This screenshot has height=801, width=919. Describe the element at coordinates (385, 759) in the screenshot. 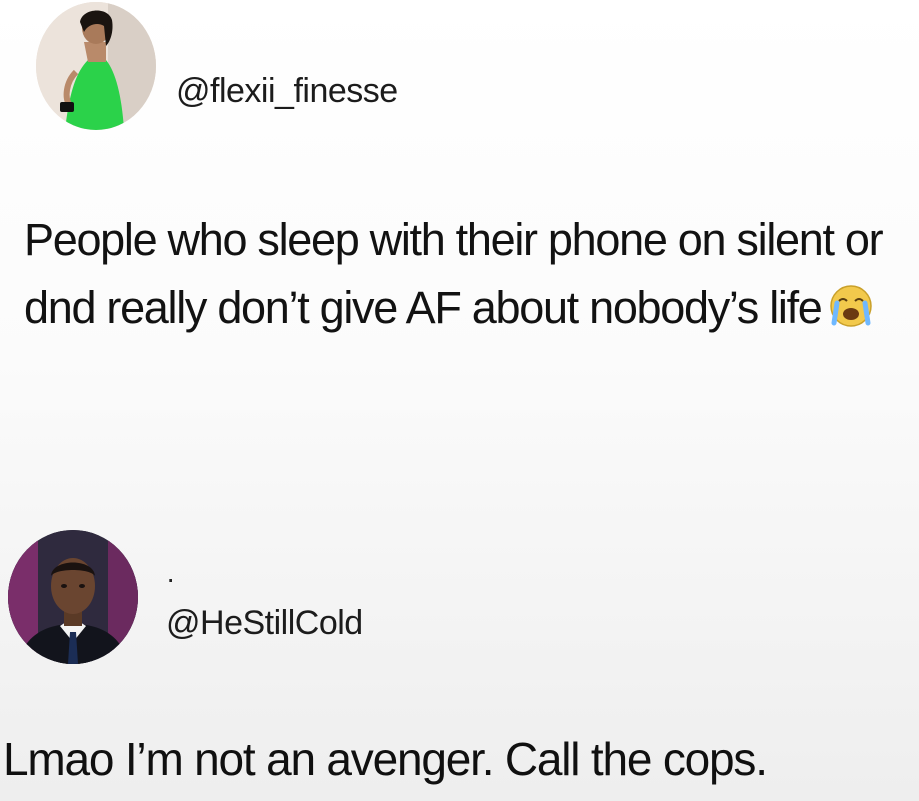

I see `reply-text: Lmao I’m not an avenger. Call the cops.` at that location.